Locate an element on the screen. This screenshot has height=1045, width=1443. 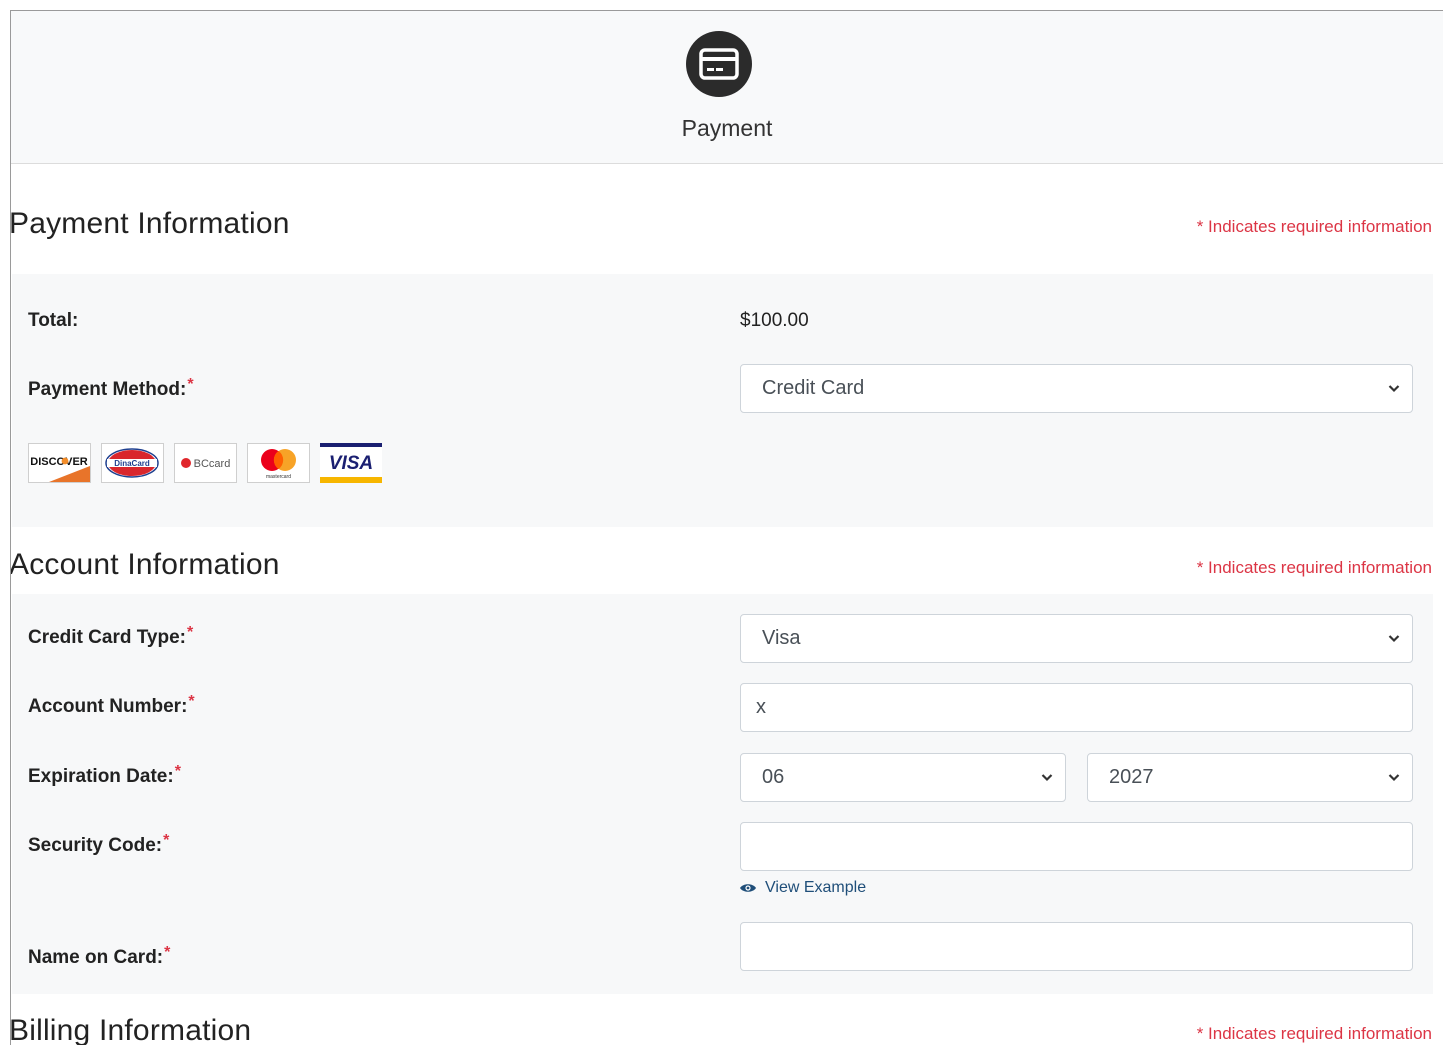
expiration-date-label: Expiration Date:* is located at coordinates (104, 775).